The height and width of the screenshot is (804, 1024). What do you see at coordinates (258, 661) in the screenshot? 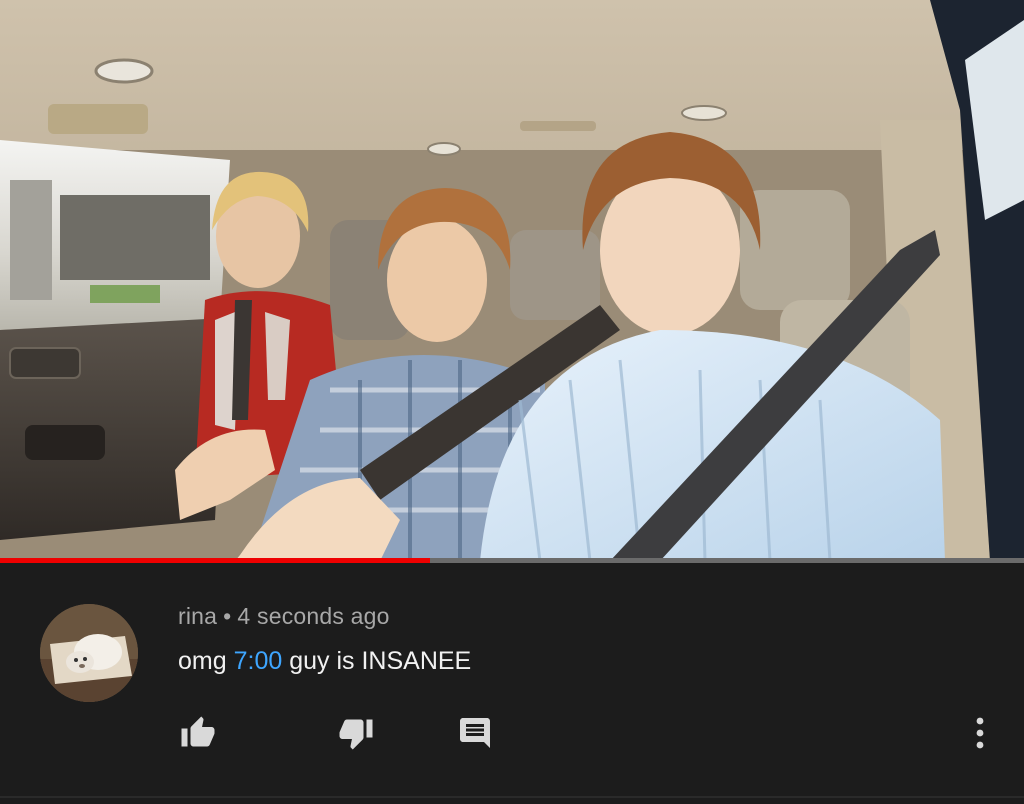
I see `timestamp-link: 7:00` at bounding box center [258, 661].